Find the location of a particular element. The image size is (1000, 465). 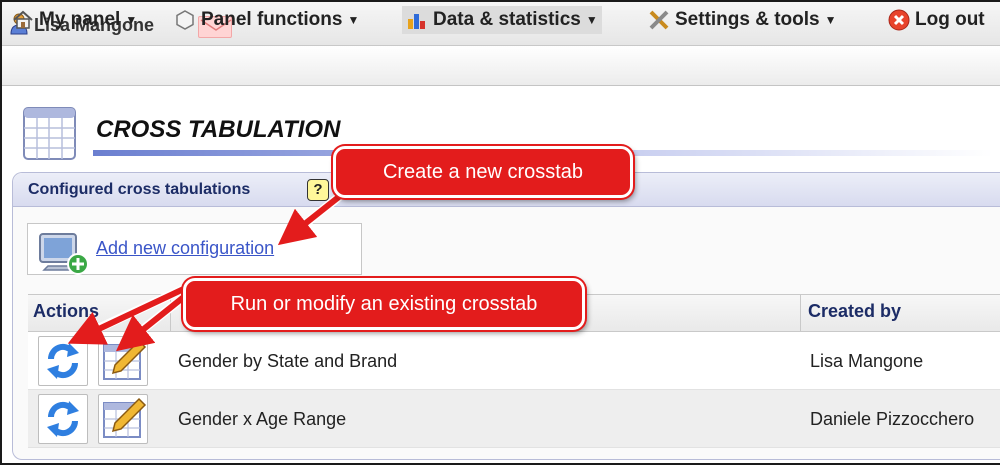

home-icon is located at coordinates (23, 19).